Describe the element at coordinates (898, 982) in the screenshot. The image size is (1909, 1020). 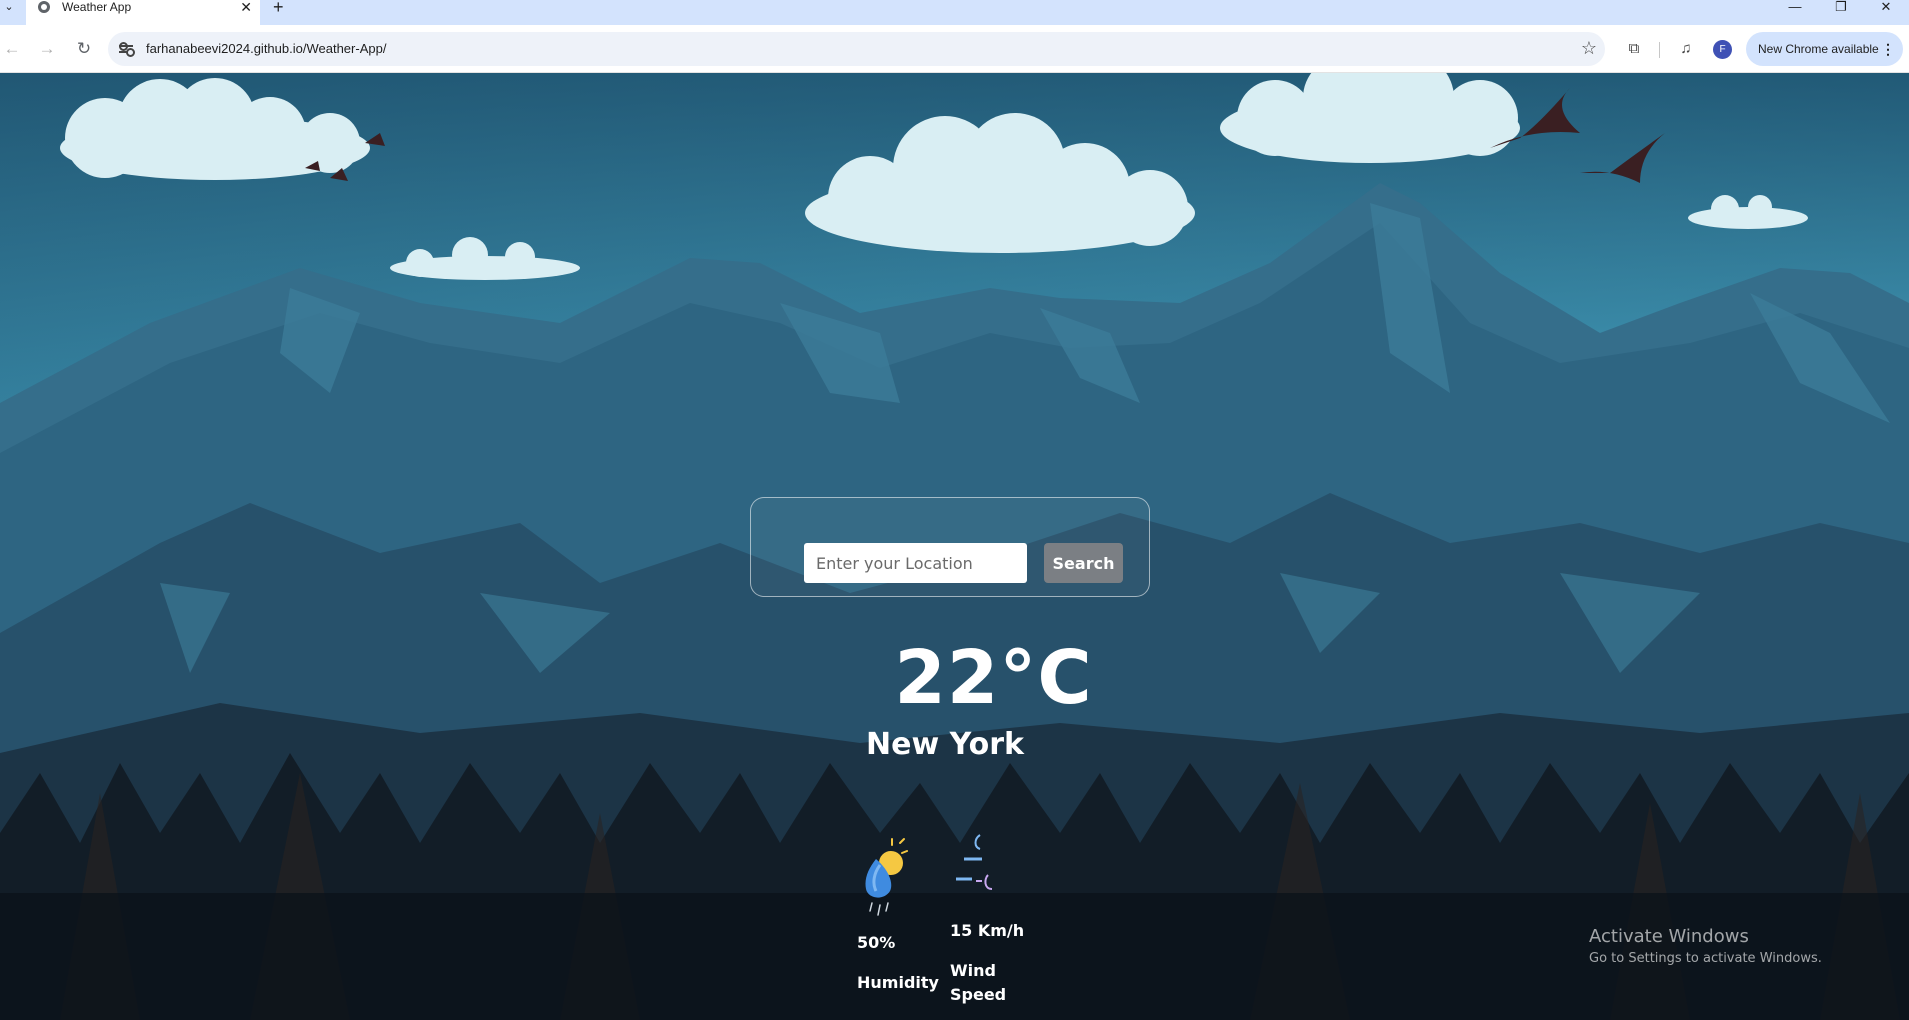
I see `humidity-label: Humidity` at that location.